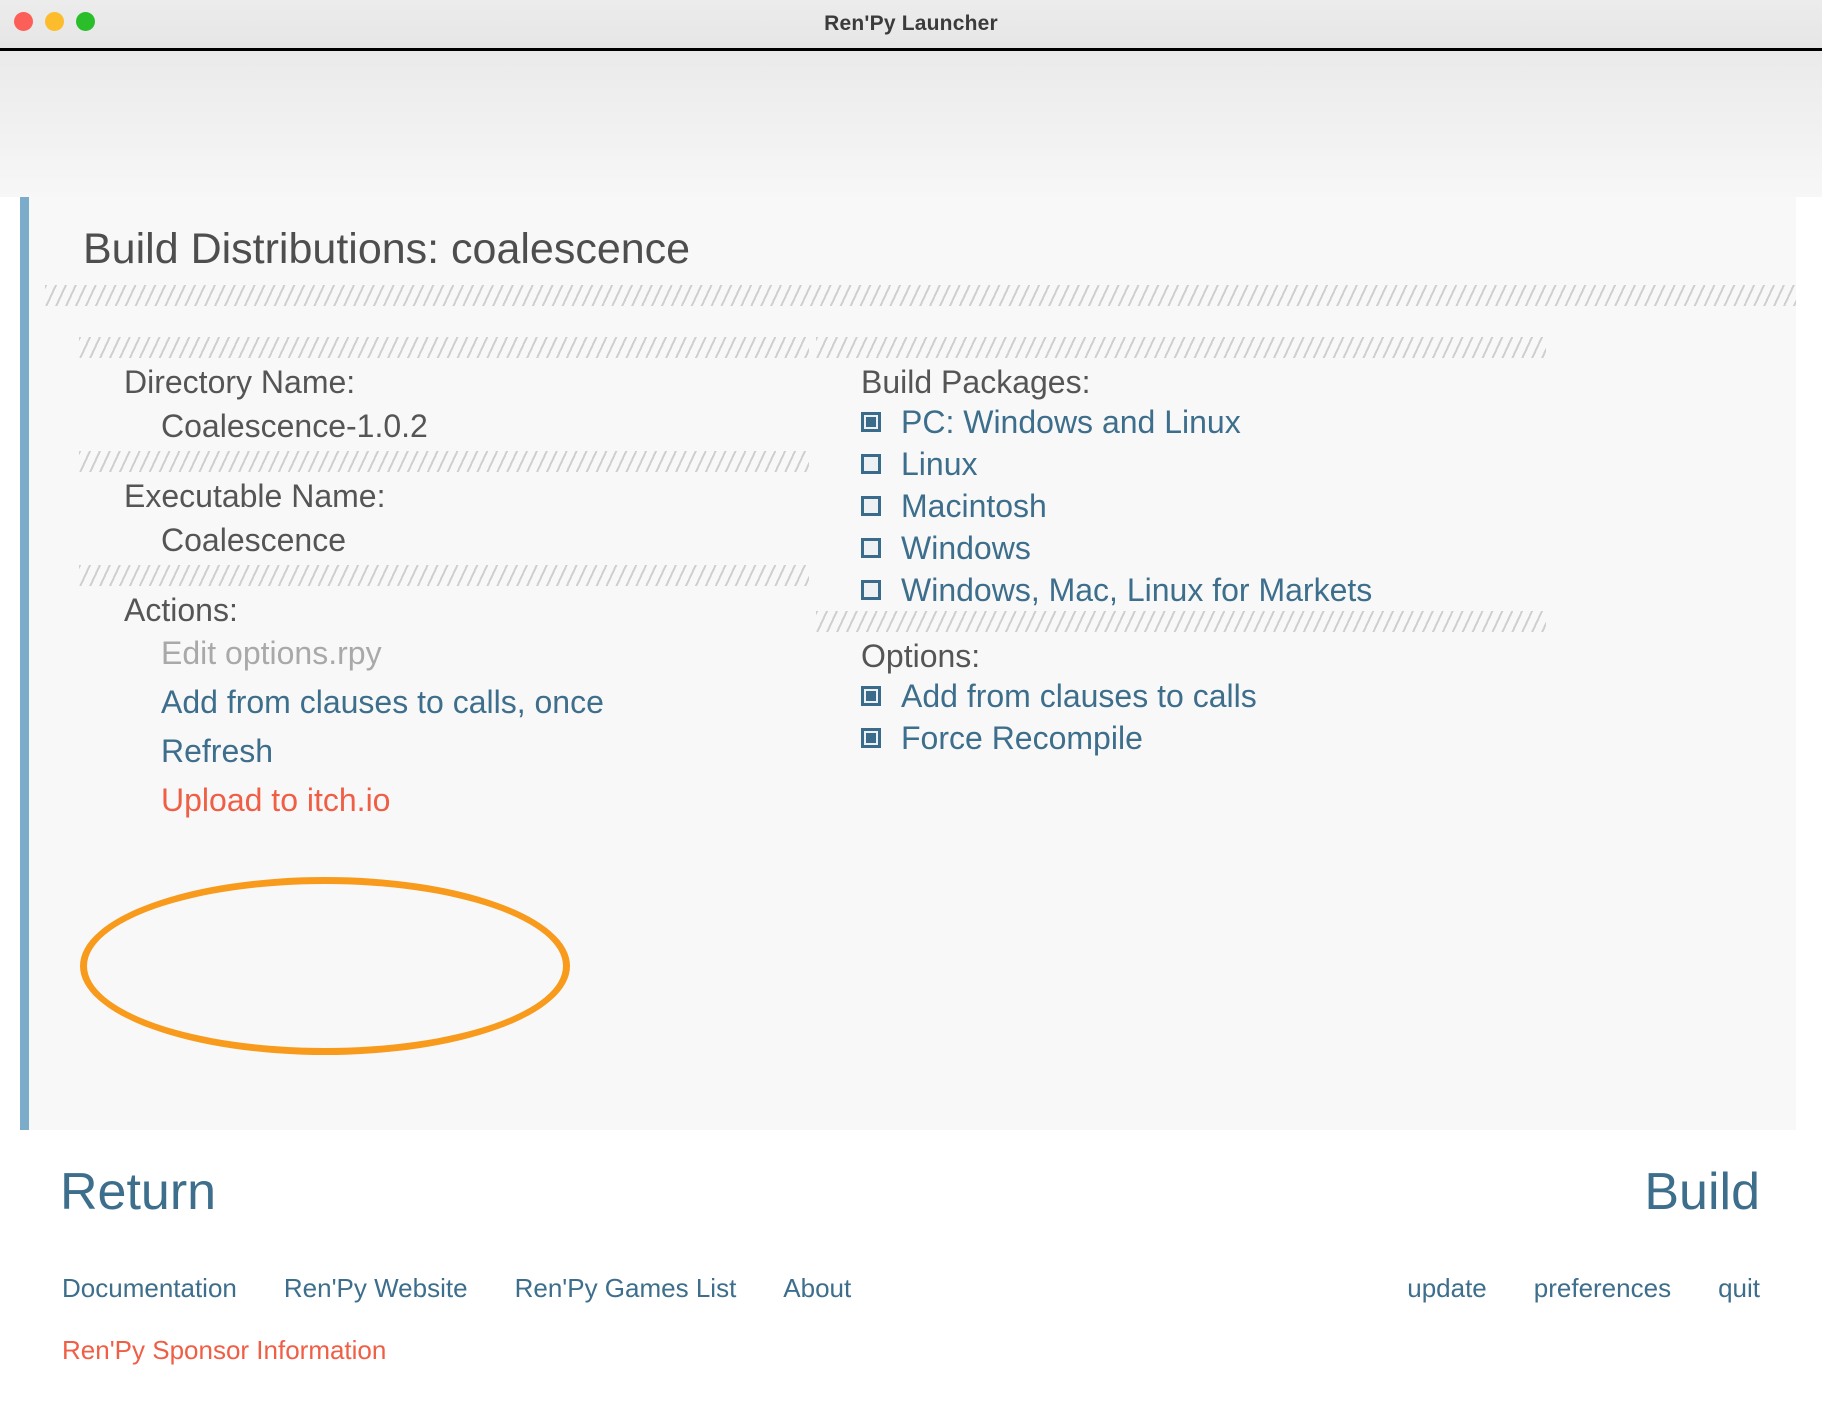 This screenshot has width=1822, height=1420. I want to click on window-titlebar: Ren'Py Launcher, so click(911, 25).